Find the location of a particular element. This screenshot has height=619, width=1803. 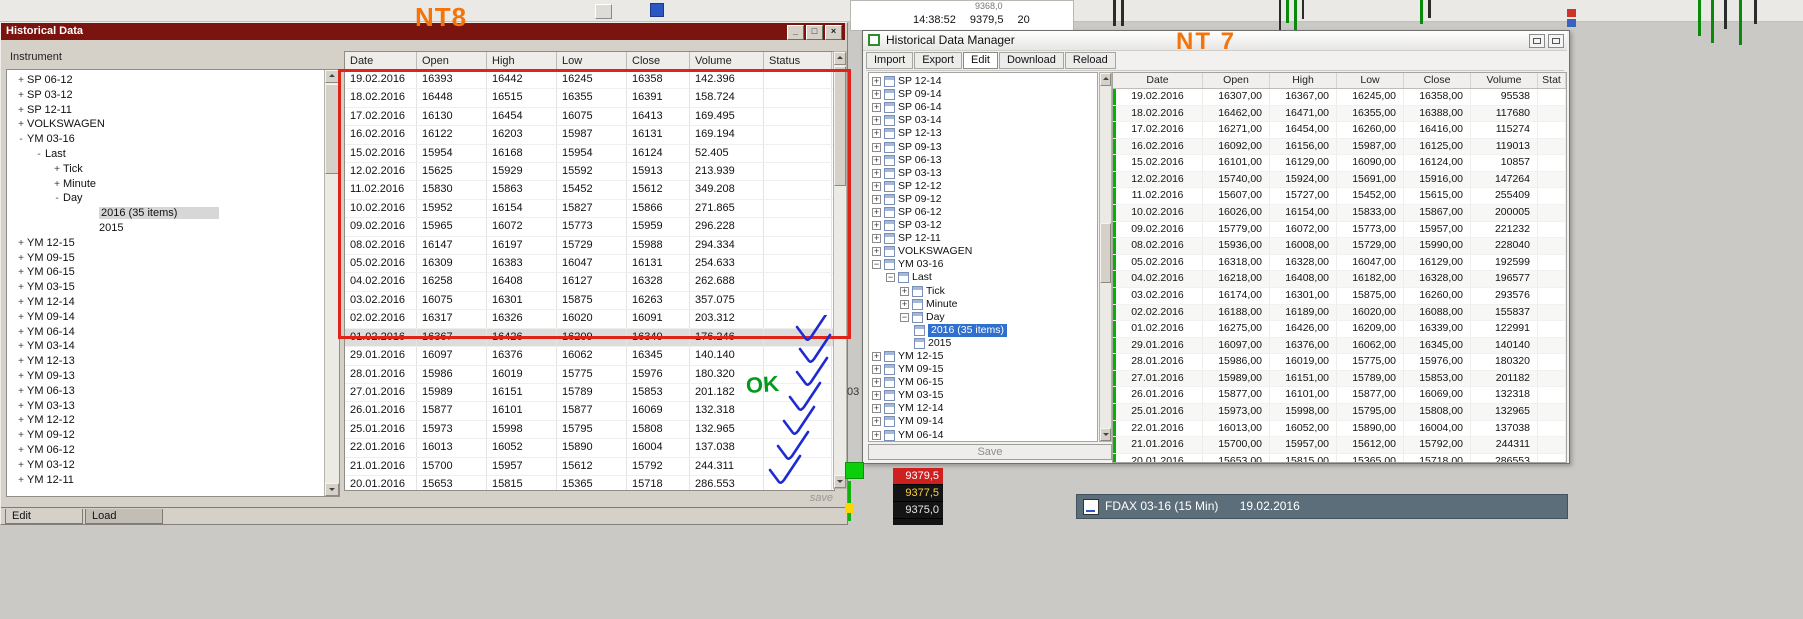

nt7-tree-item: 2015 is located at coordinates (983, 343).